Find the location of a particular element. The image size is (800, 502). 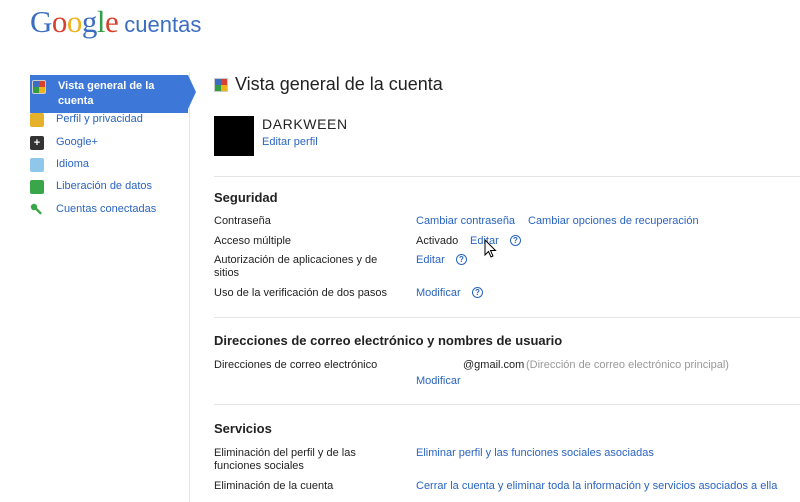

data-liberation-icon is located at coordinates (37, 187).